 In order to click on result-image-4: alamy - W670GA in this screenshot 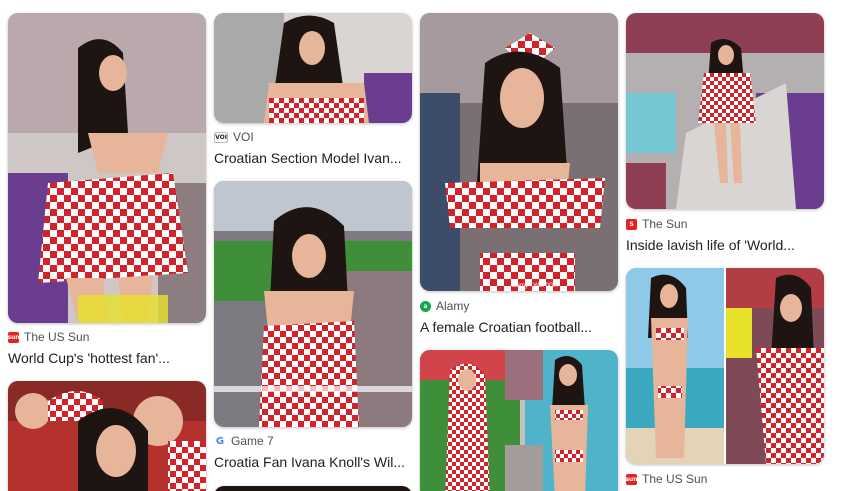, I will do `click(519, 152)`.